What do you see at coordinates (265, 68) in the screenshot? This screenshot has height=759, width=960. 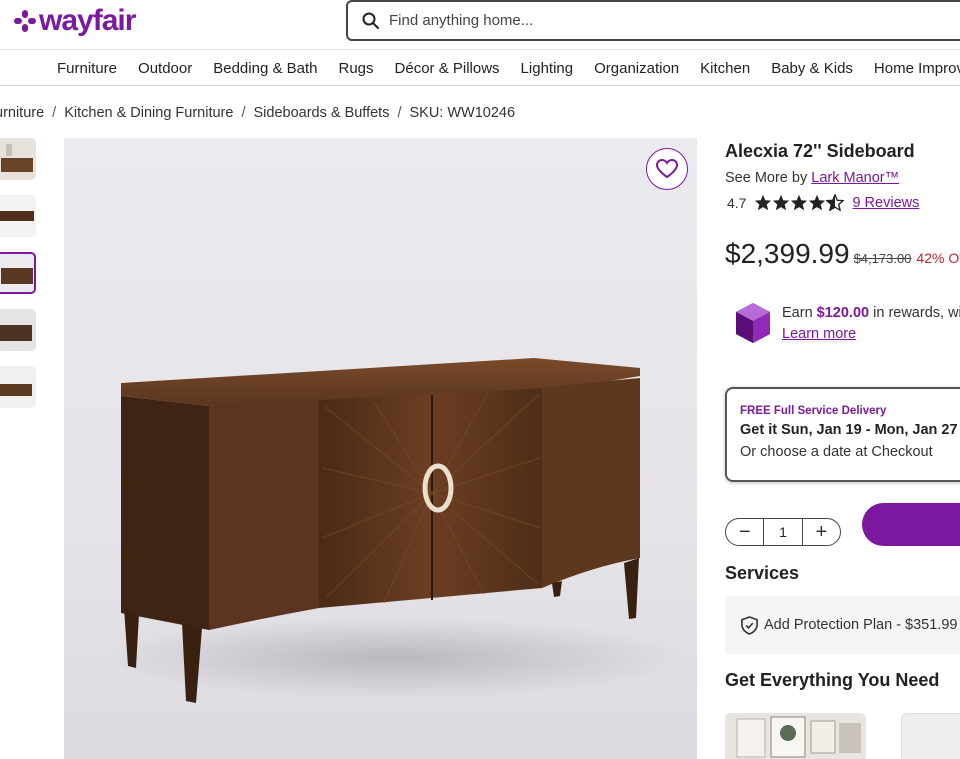 I see `nav-bedding-bath: Bedding & Bath` at bounding box center [265, 68].